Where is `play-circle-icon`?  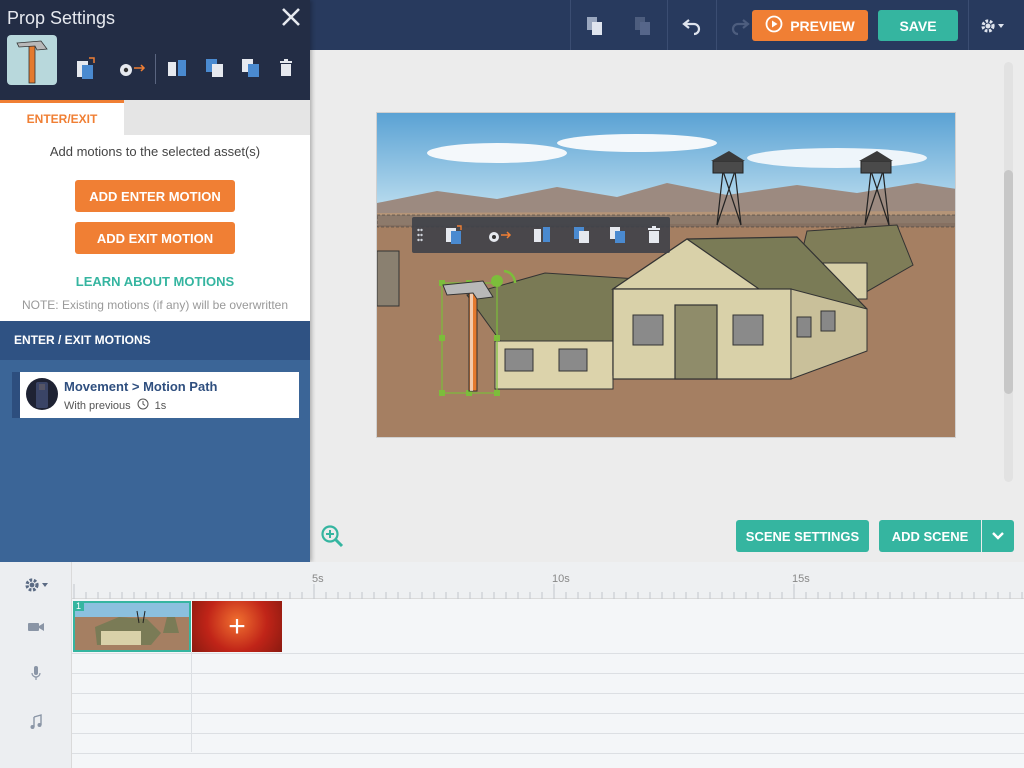
play-circle-icon is located at coordinates (774, 25).